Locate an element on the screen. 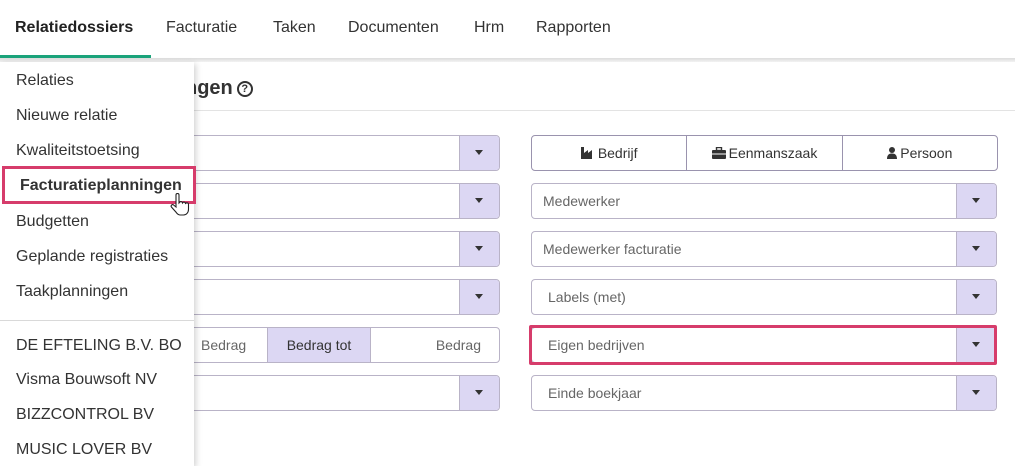 The height and width of the screenshot is (466, 1015). tab-relatiedossiers: Relatiedossiers is located at coordinates (75, 29).